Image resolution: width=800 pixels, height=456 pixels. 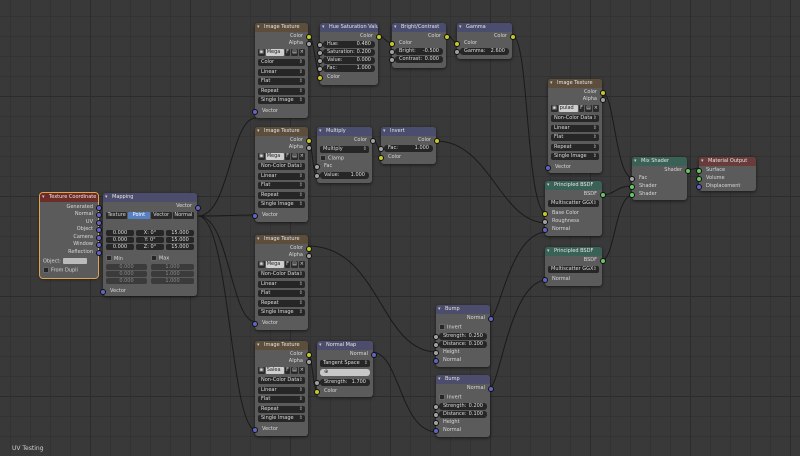 What do you see at coordinates (120, 240) in the screenshot?
I see `location-y: 0.000` at bounding box center [120, 240].